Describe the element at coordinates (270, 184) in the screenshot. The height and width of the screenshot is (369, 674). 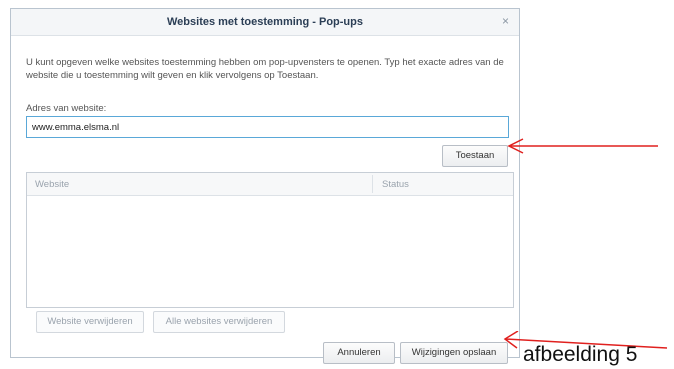
I see `table-header: Website Status` at that location.